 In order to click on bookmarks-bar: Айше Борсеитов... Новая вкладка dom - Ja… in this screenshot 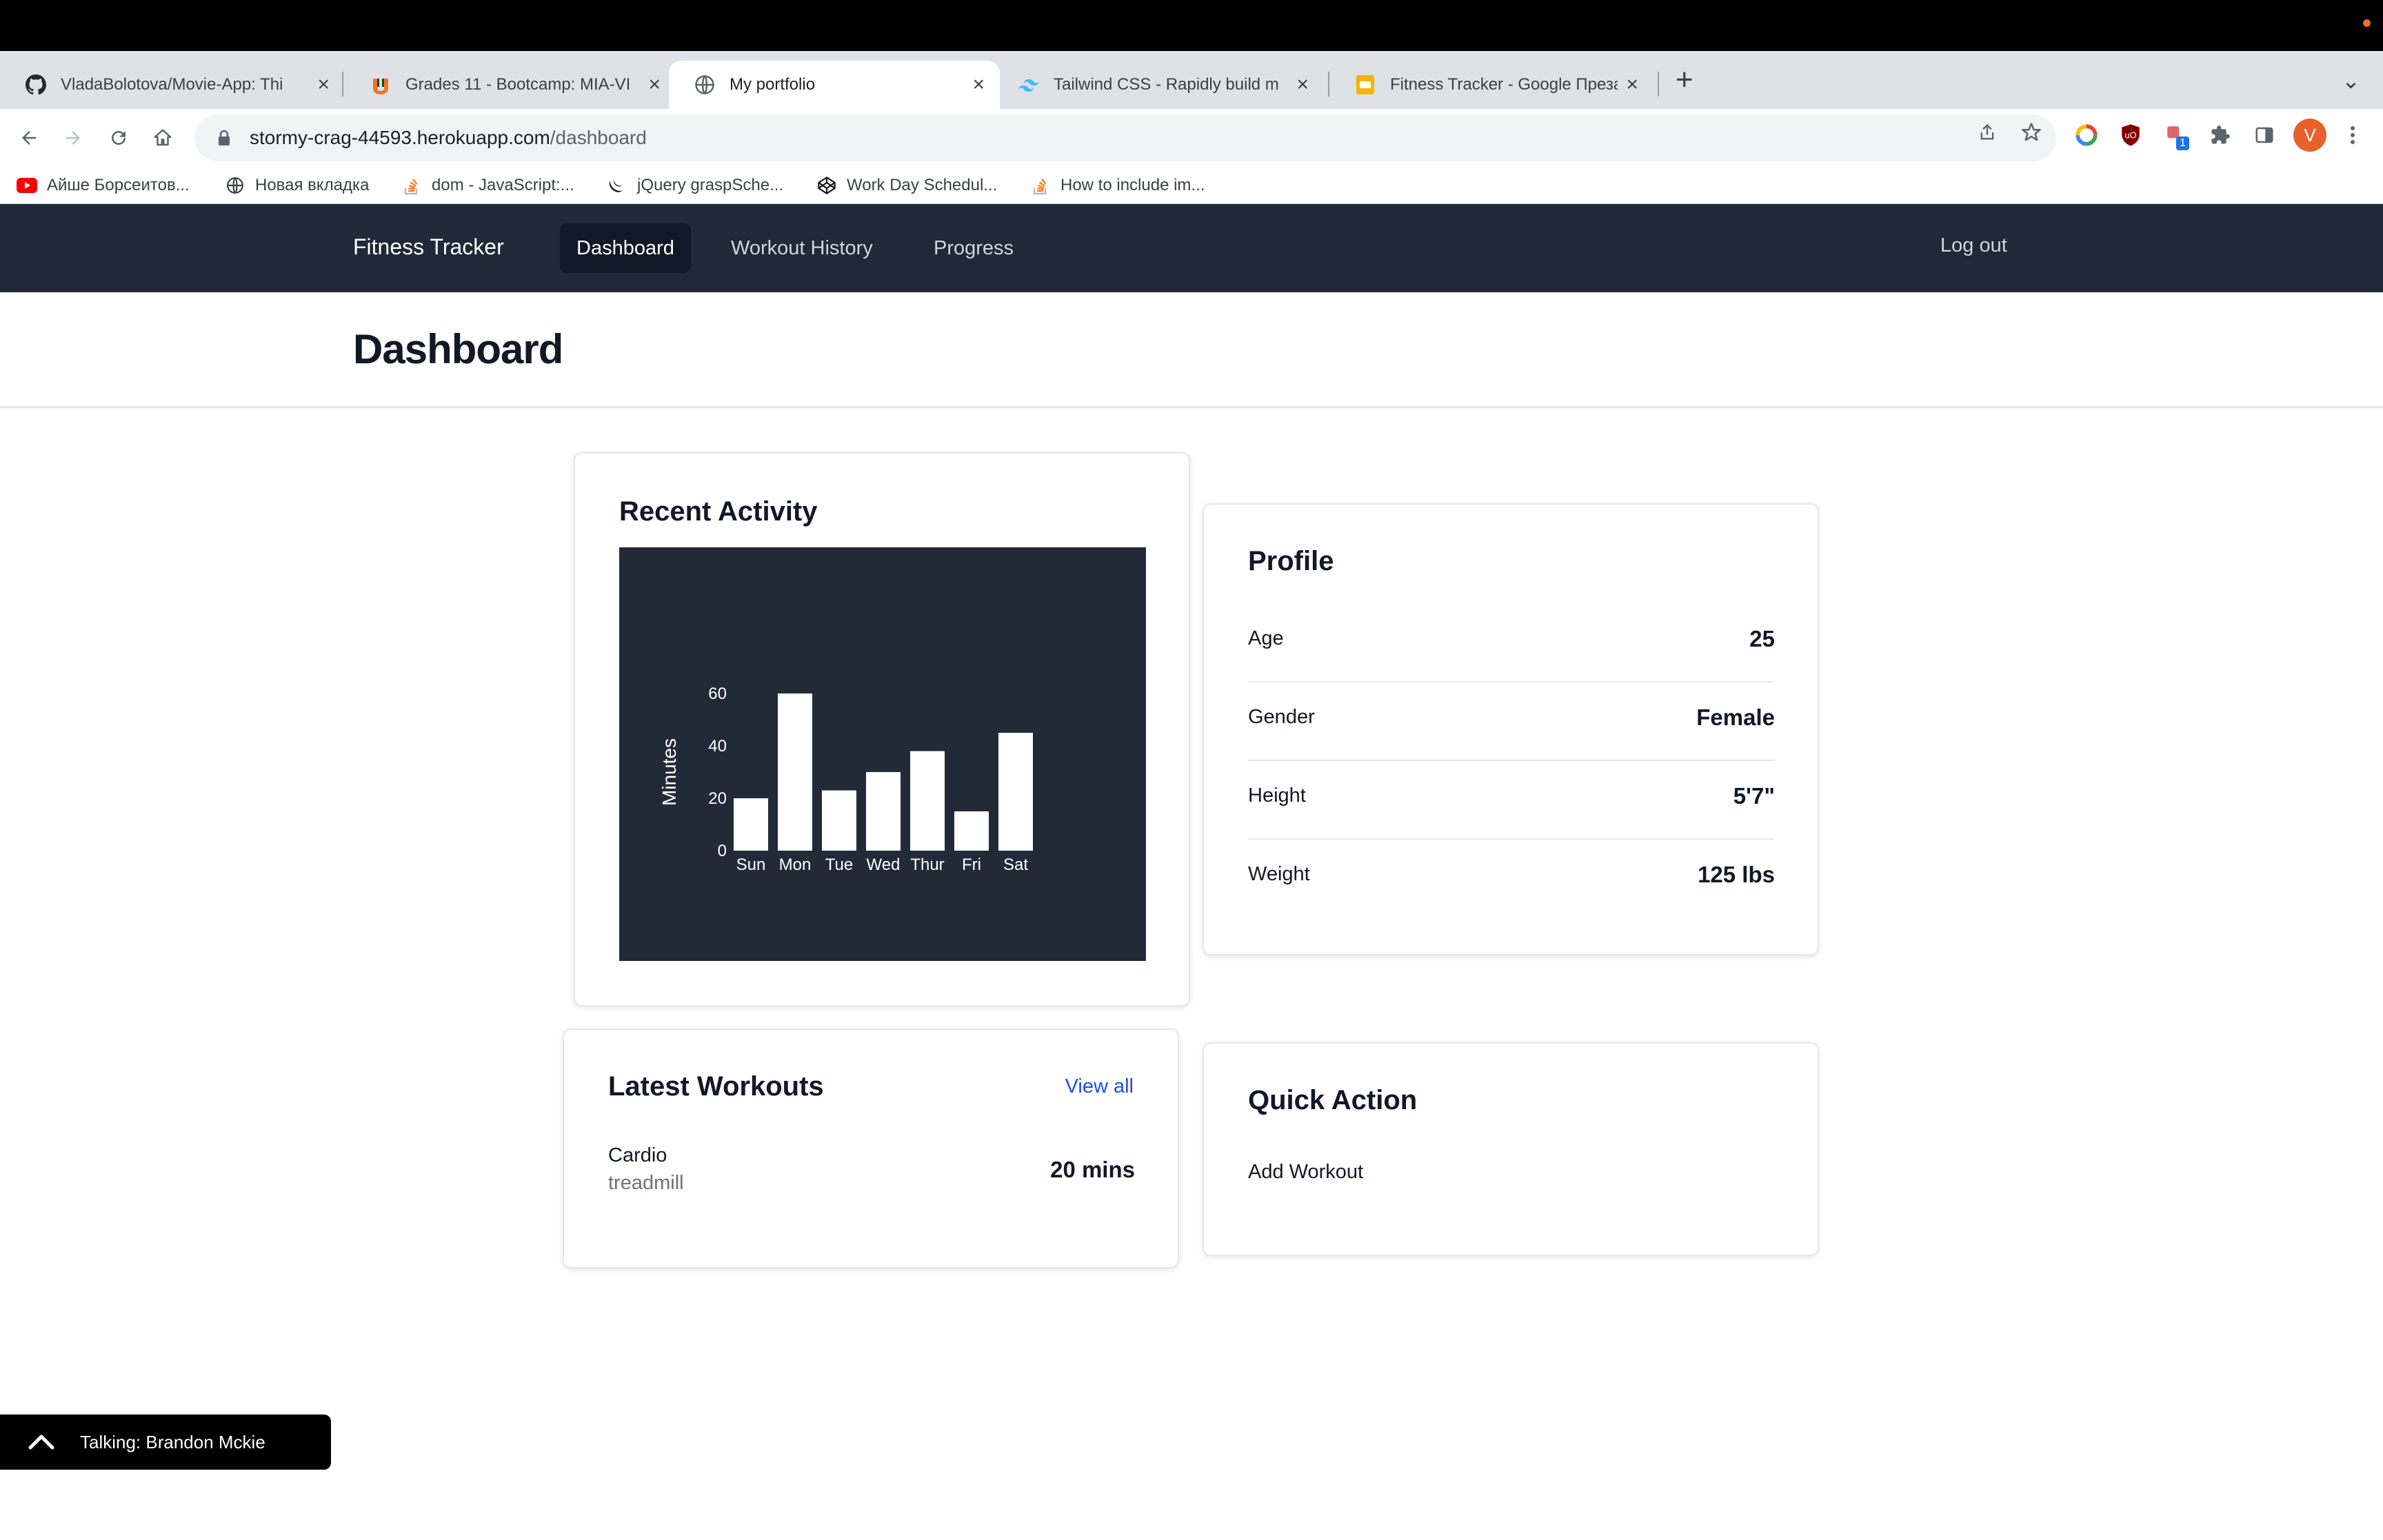, I will do `click(1191, 186)`.